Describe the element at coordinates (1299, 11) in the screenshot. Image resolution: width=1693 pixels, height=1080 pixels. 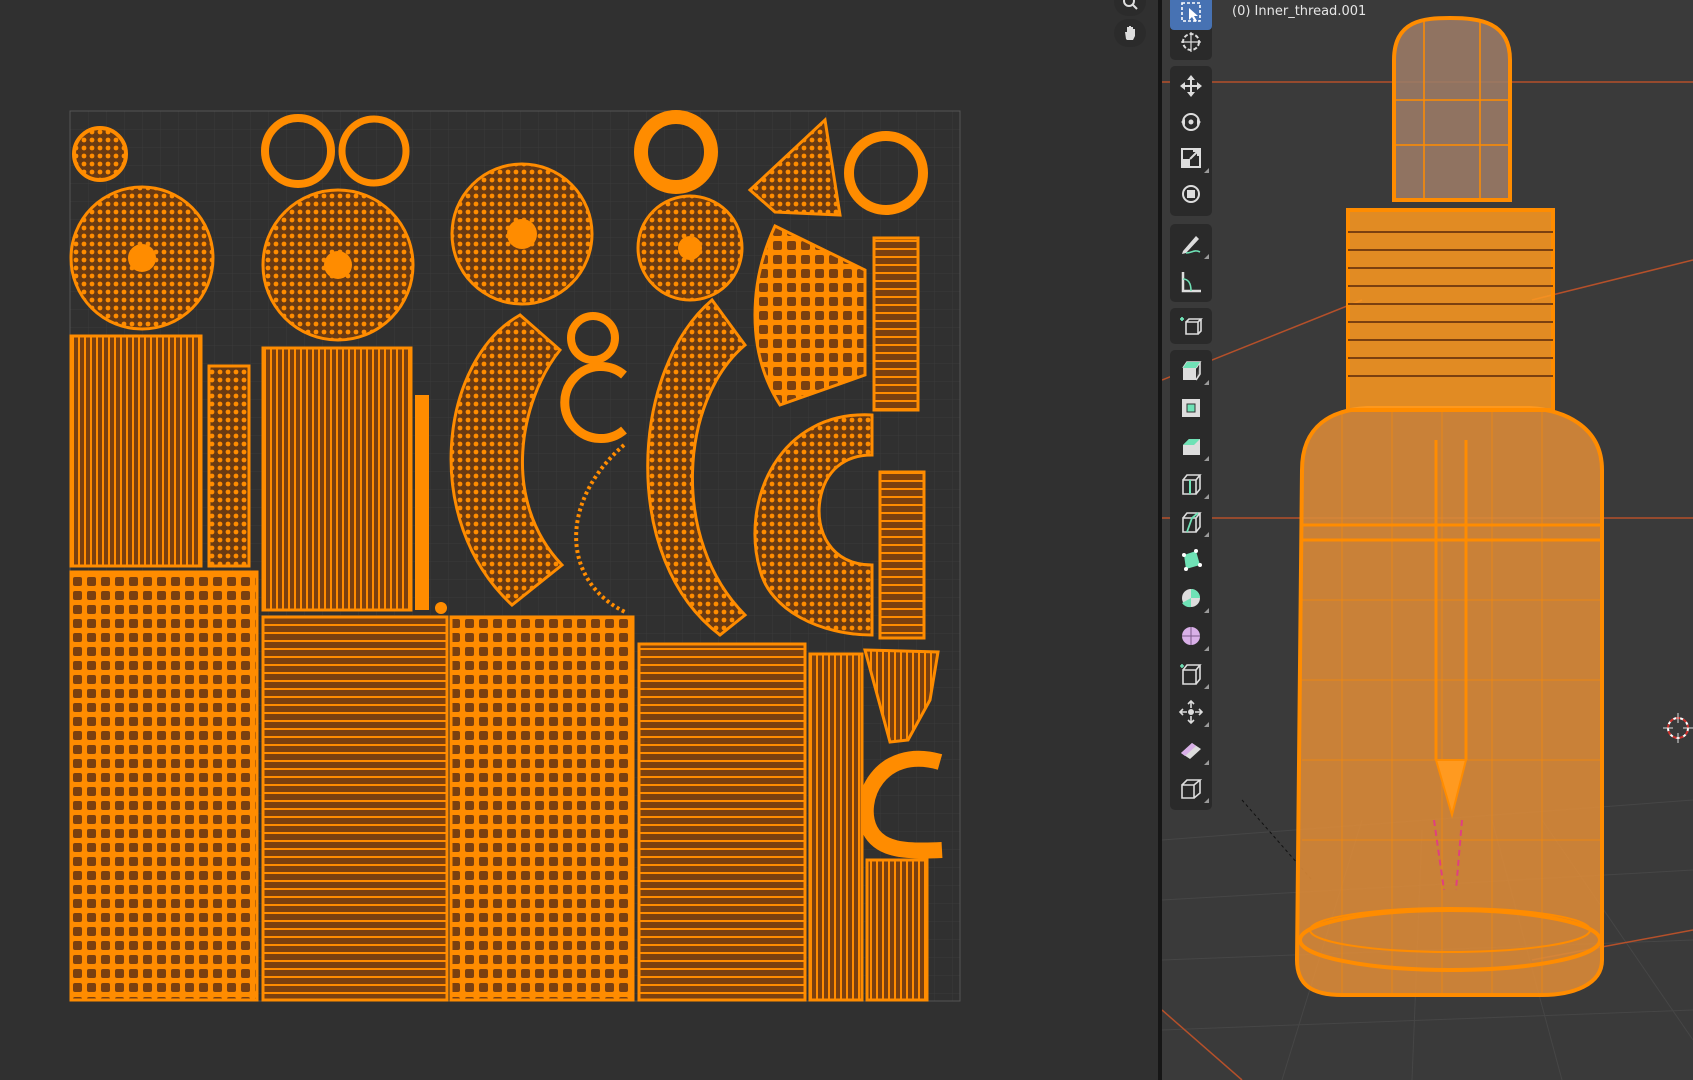
I see `active-object-label: (0) Inner_thread.001` at that location.